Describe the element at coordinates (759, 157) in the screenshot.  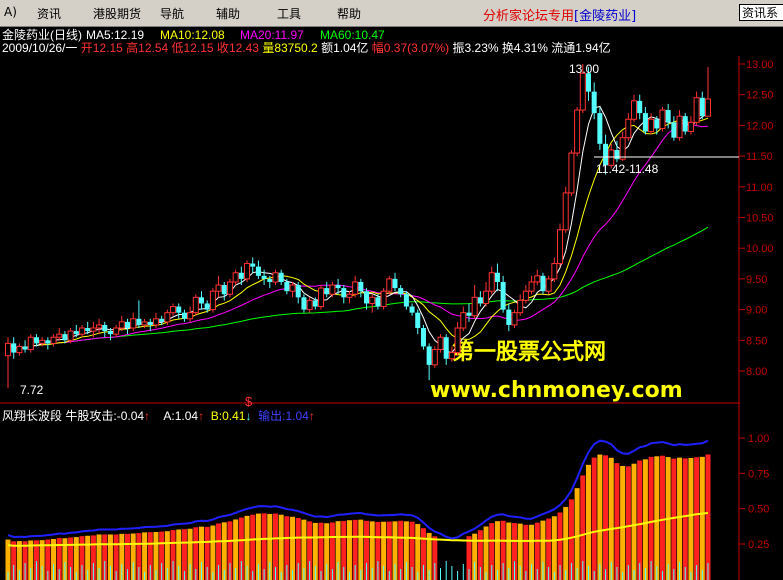
I see `y-tick-label: 11.50` at that location.